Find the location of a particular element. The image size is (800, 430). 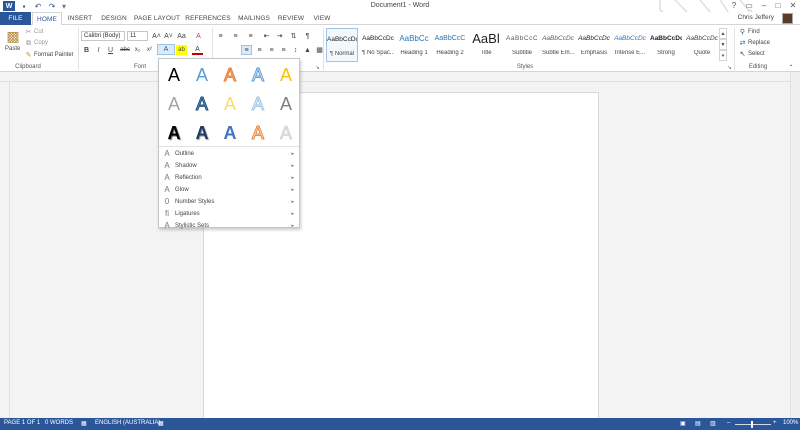

text-effect-fill-gray: A is located at coordinates (174, 104).